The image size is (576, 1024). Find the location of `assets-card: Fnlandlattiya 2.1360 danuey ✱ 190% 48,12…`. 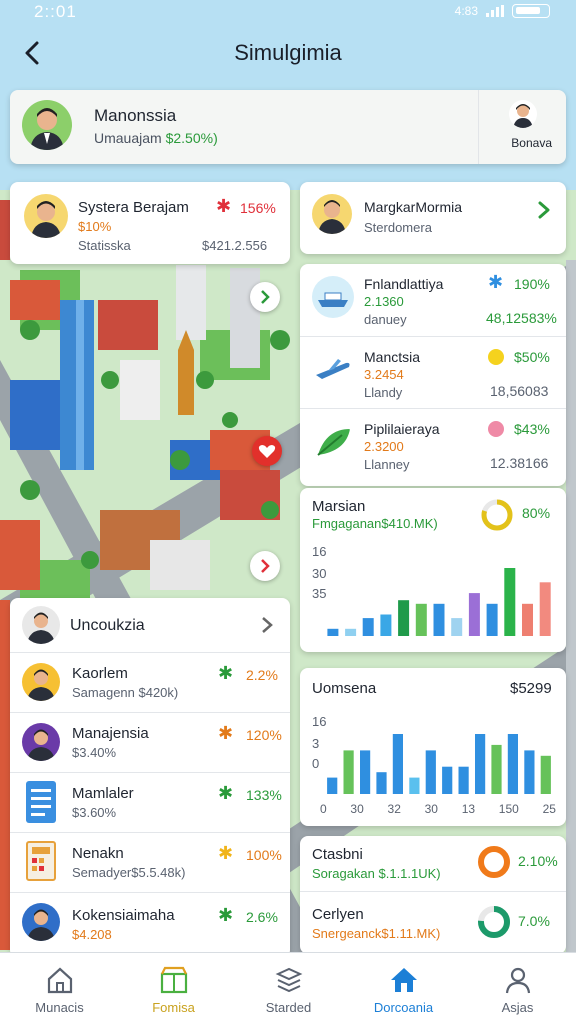

assets-card: Fnlandlattiya 2.1360 danuey ✱ 190% 48,12… is located at coordinates (433, 375).